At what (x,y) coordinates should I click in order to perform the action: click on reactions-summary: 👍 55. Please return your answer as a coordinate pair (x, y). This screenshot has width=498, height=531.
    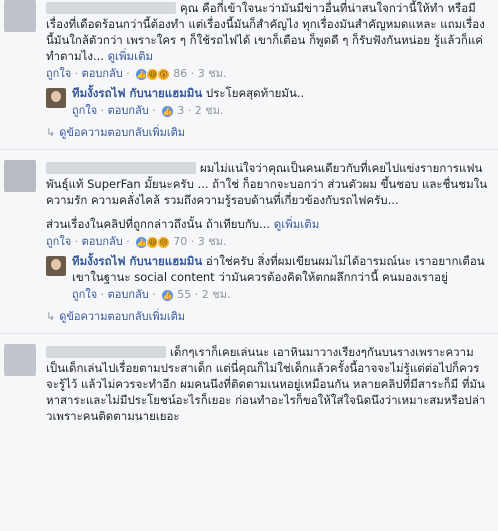
    Looking at the image, I should click on (176, 295).